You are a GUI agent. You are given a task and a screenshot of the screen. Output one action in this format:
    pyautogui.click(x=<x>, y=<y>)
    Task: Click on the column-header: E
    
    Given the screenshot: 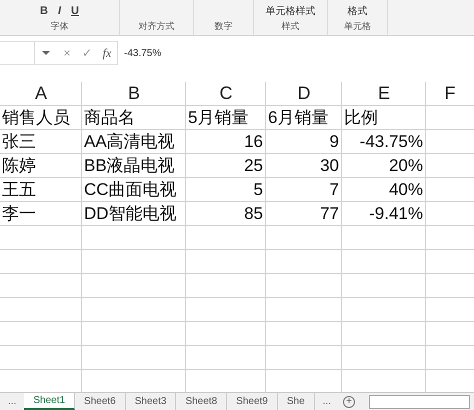 What is the action you would take?
    pyautogui.click(x=384, y=93)
    